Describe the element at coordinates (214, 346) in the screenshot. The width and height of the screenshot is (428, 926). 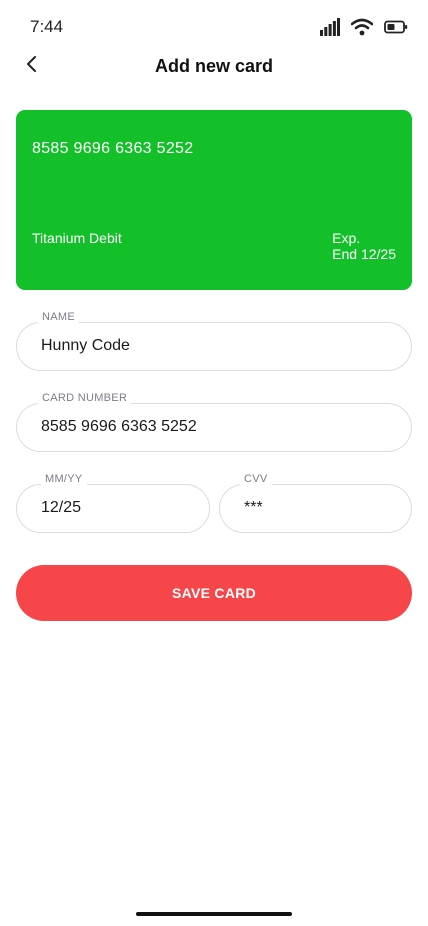
I see `name-input: Hunny Code` at that location.